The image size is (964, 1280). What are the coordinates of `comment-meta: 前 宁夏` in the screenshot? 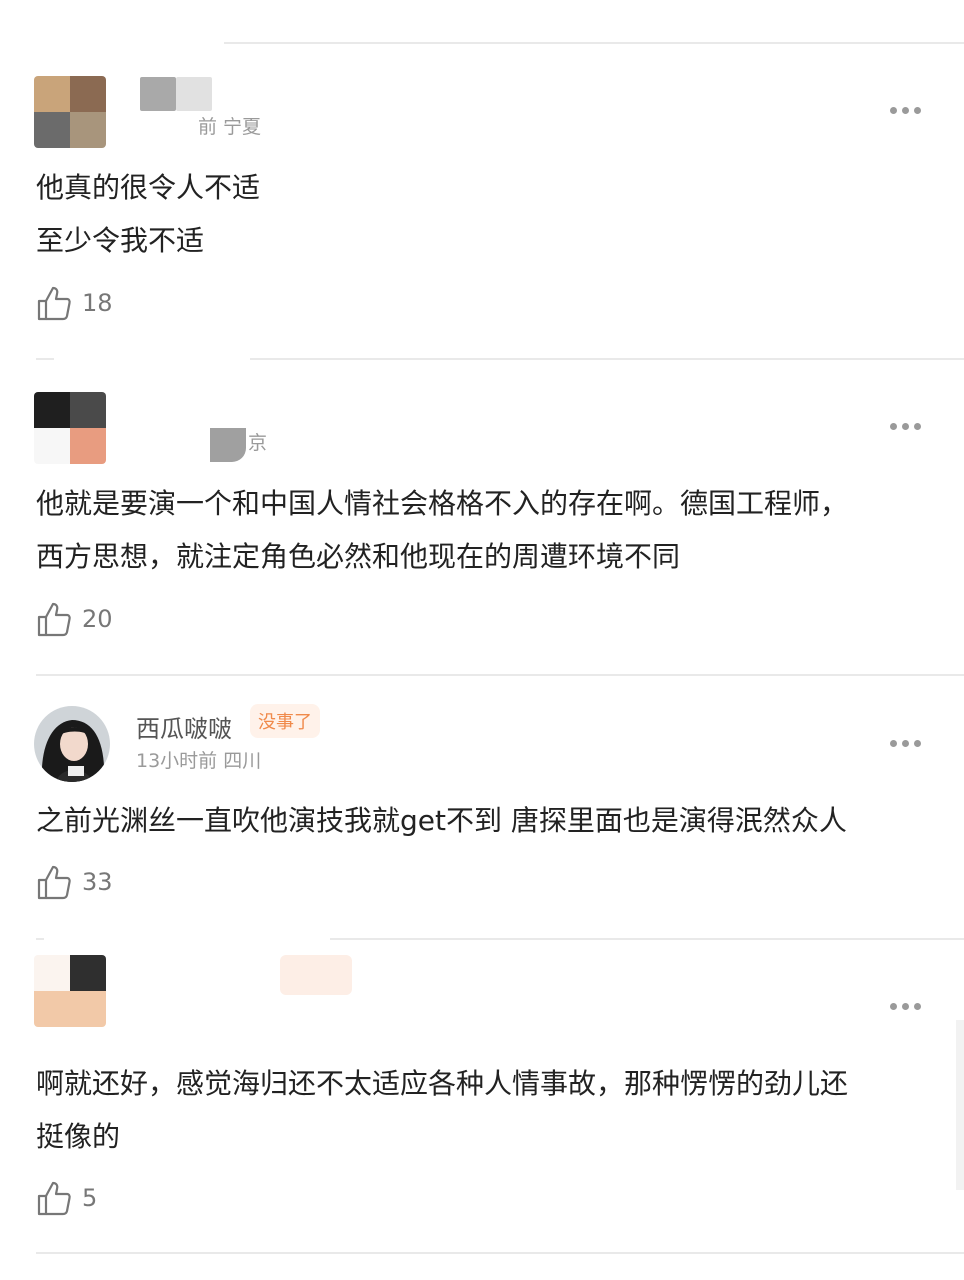 It's located at (230, 127).